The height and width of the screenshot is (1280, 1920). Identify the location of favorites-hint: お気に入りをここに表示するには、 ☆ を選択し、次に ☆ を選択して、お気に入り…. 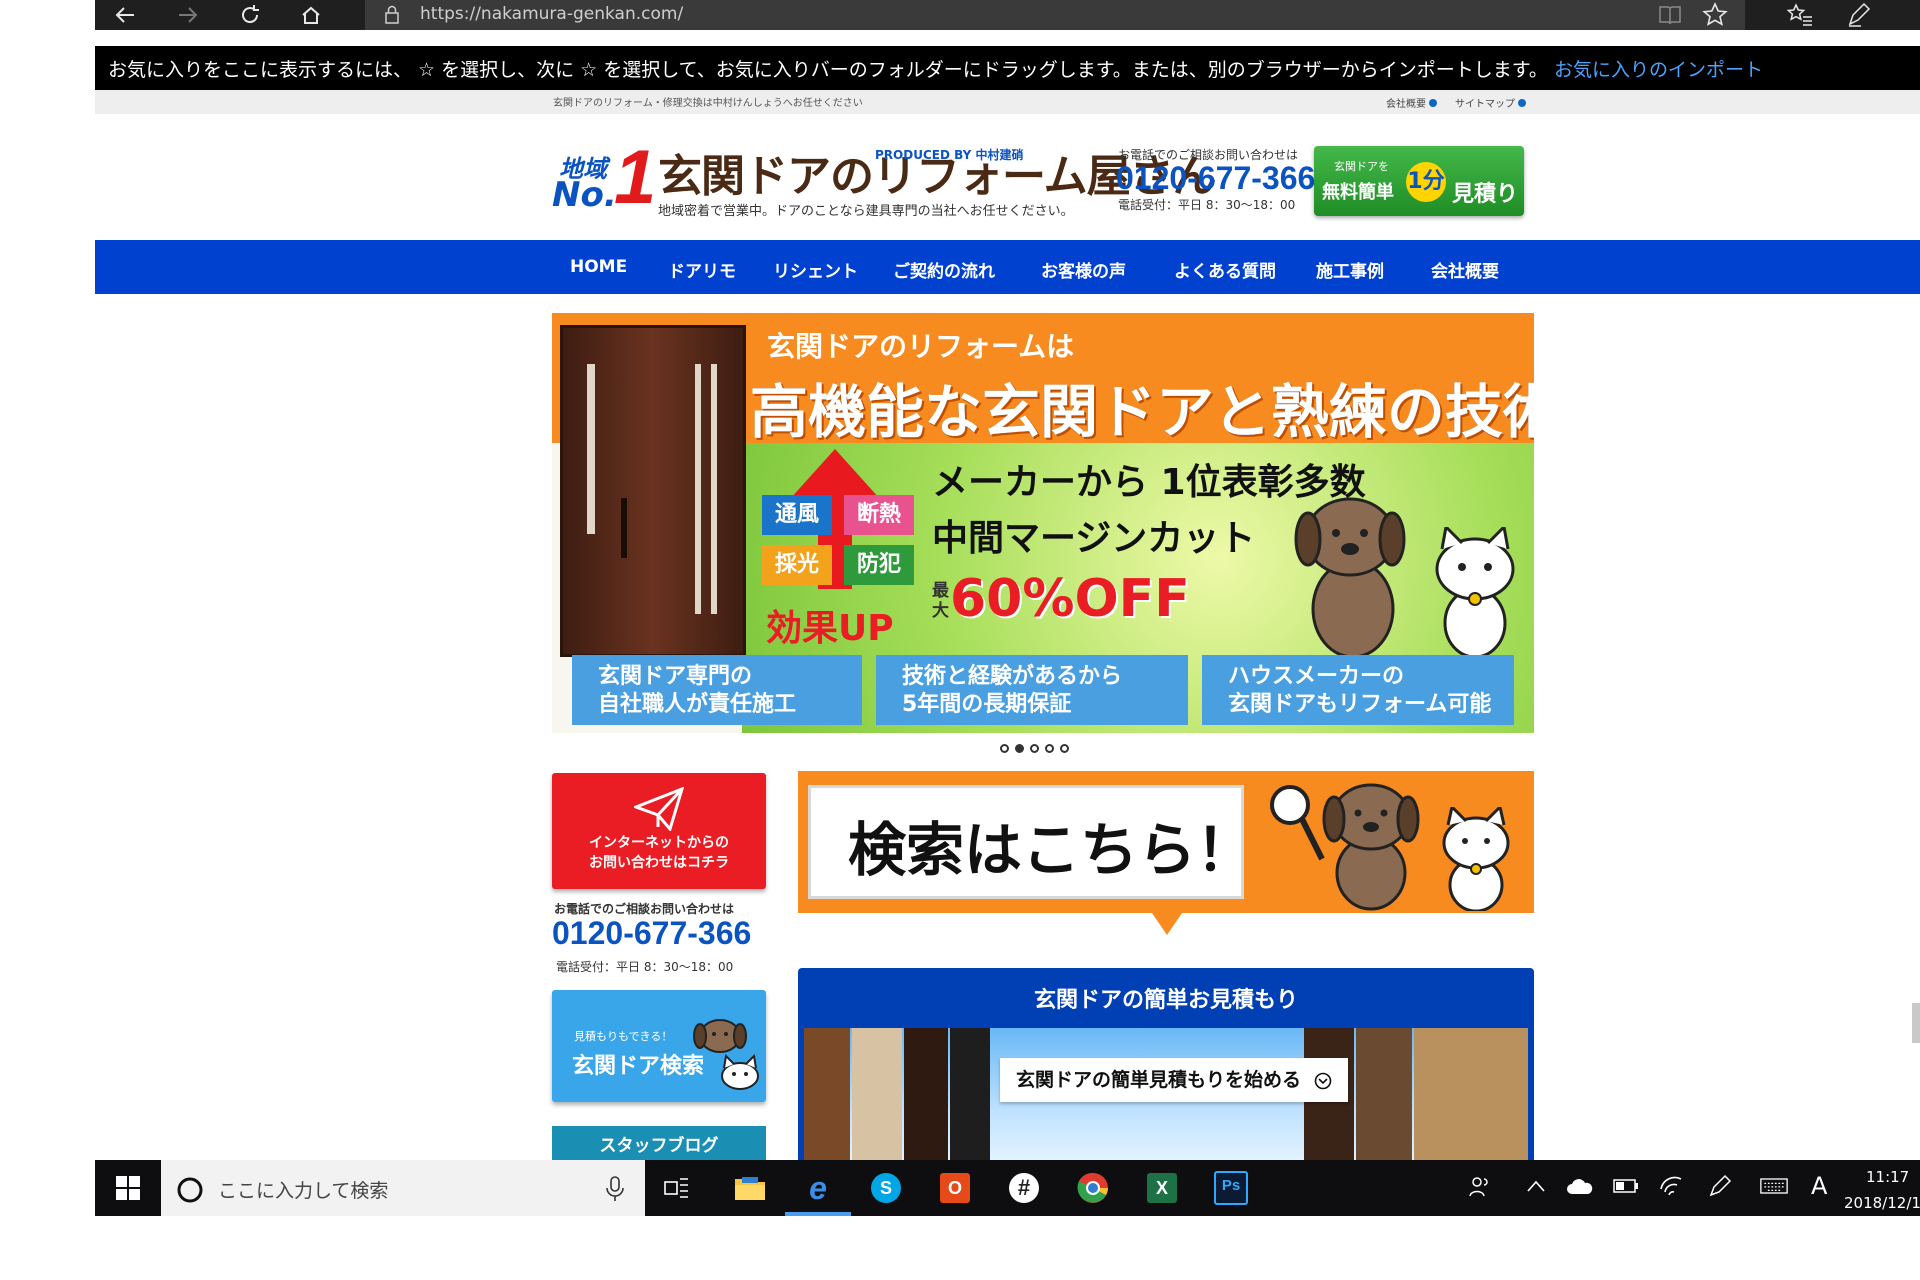
(935, 68).